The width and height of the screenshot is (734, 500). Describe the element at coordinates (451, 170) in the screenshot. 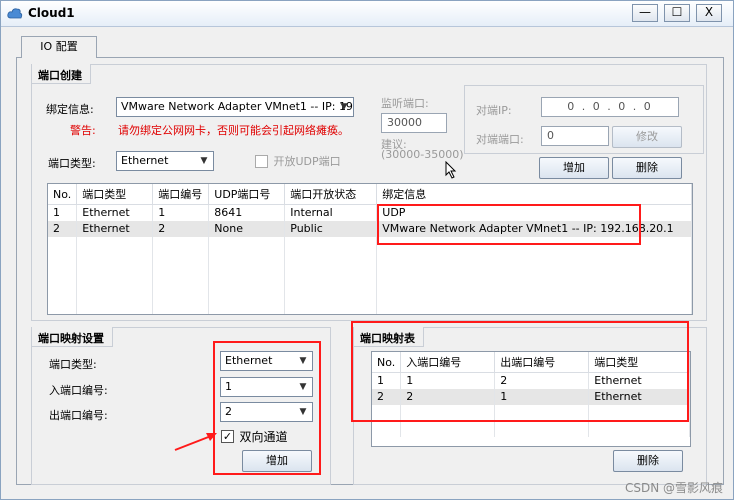

I see `mouse-cursor-icon` at that location.